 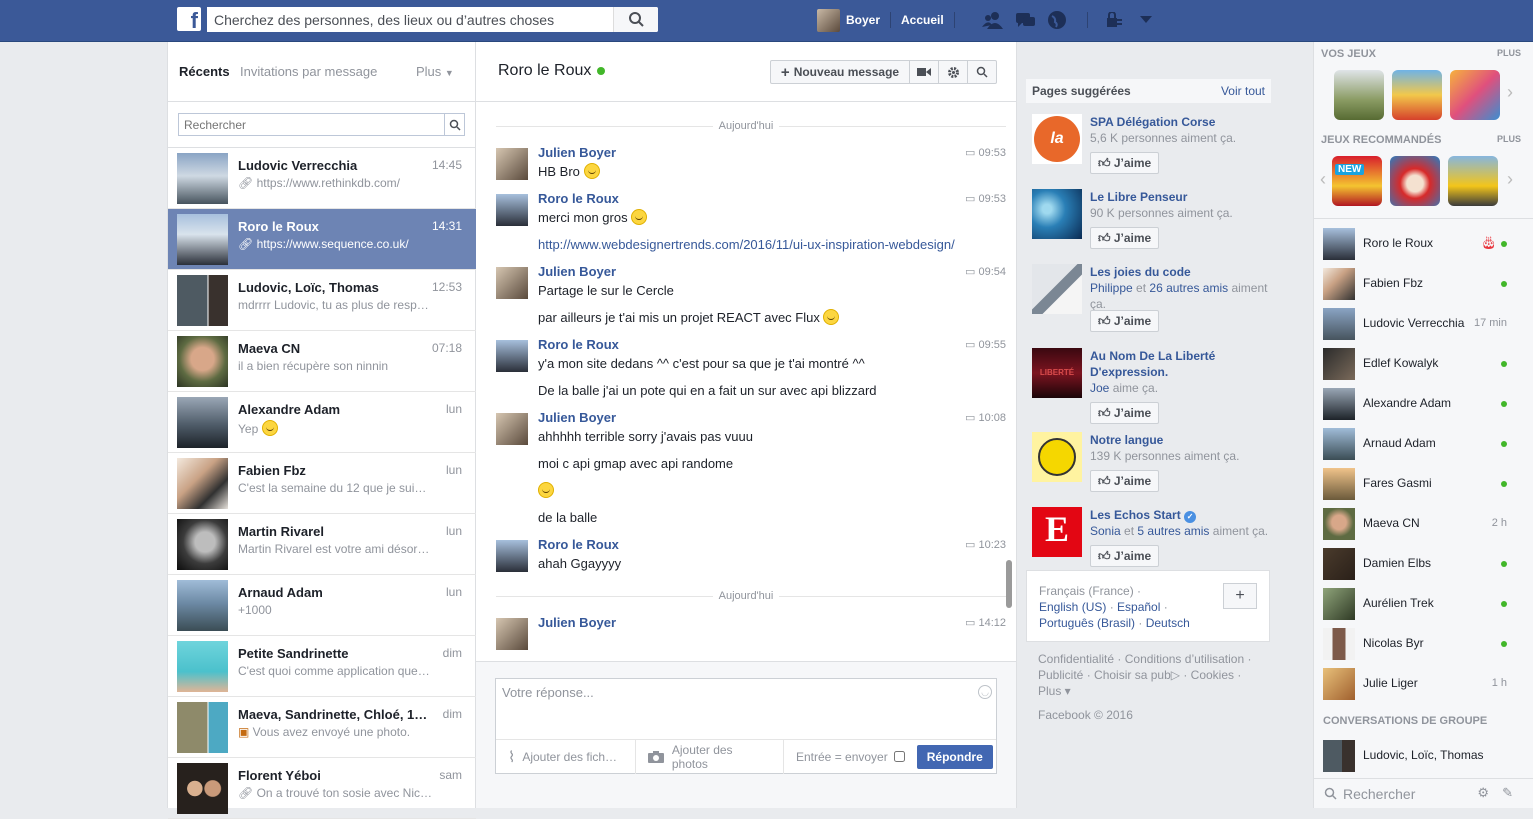 I want to click on footer-link: Confidentialité ·, so click(x=1079, y=659).